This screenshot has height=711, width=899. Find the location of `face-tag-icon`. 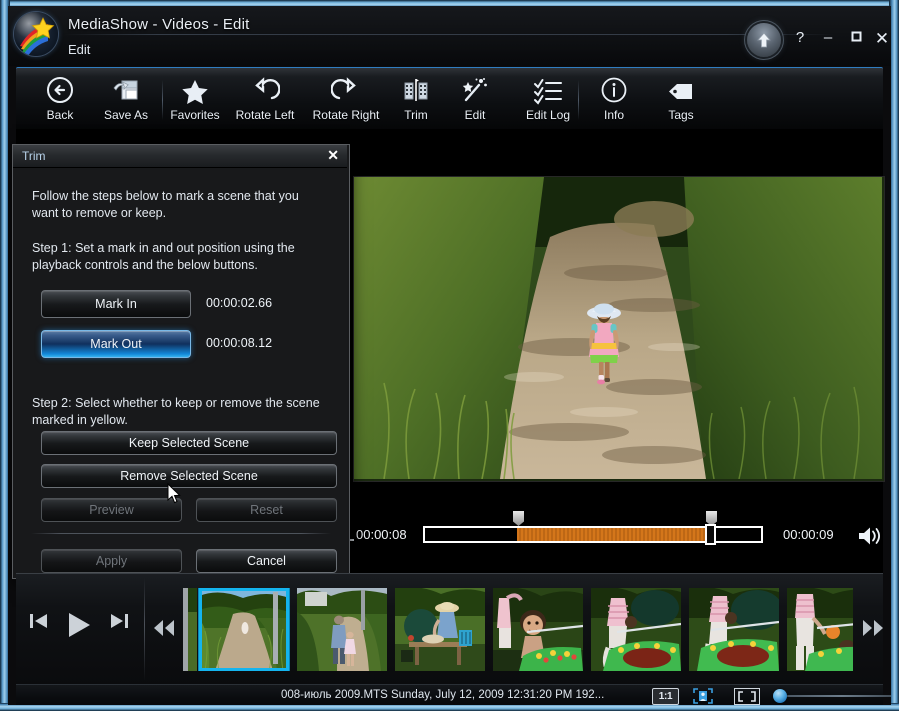

face-tag-icon is located at coordinates (703, 695).